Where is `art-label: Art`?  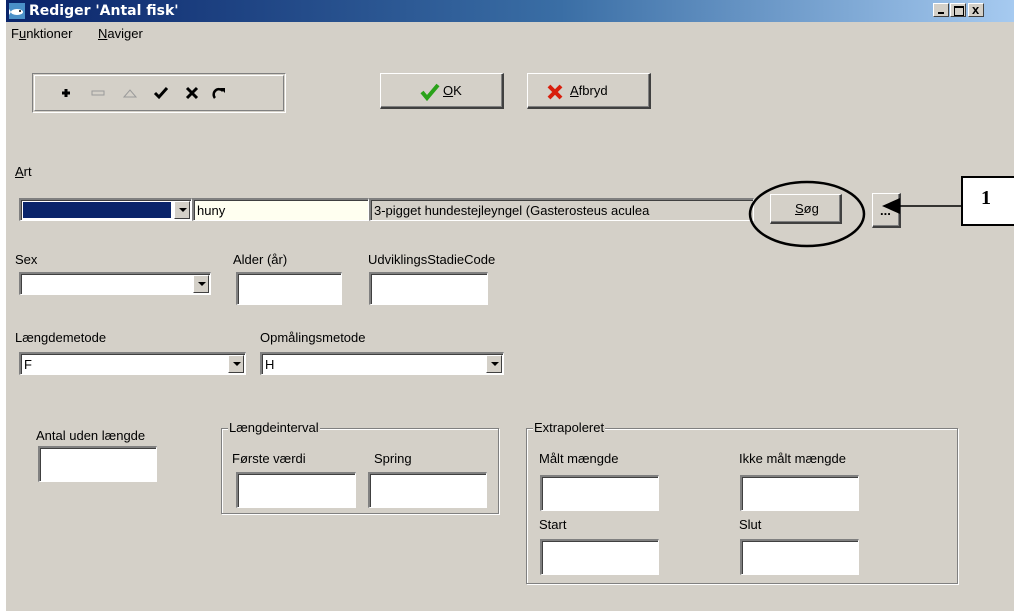
art-label: Art is located at coordinates (23, 171).